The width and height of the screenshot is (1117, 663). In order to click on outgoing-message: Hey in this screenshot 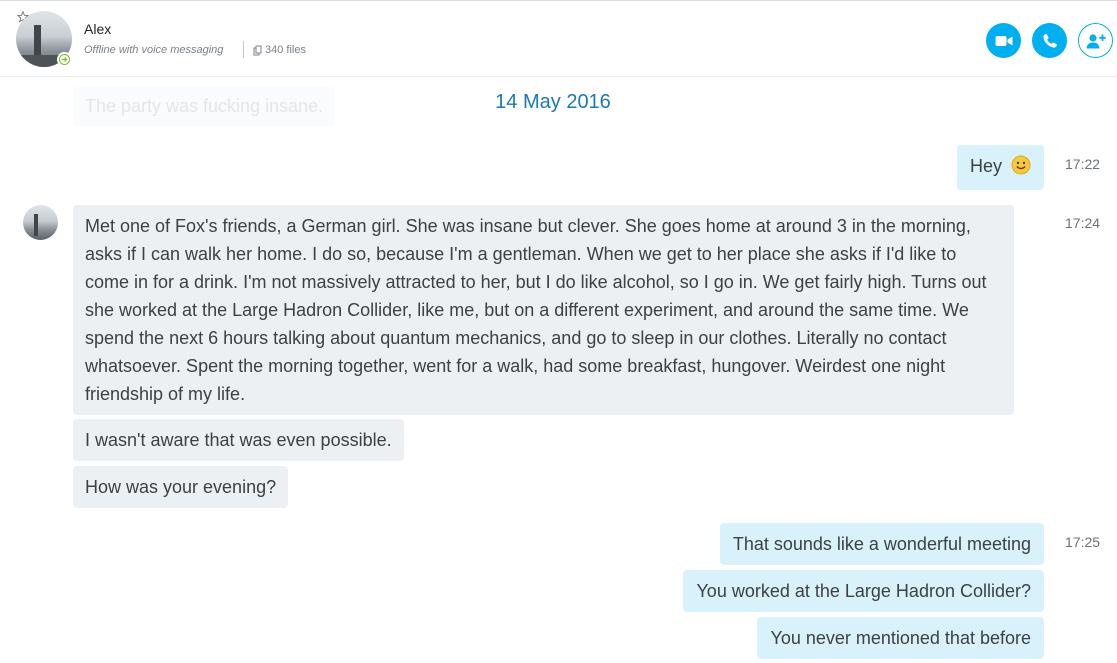, I will do `click(1000, 167)`.